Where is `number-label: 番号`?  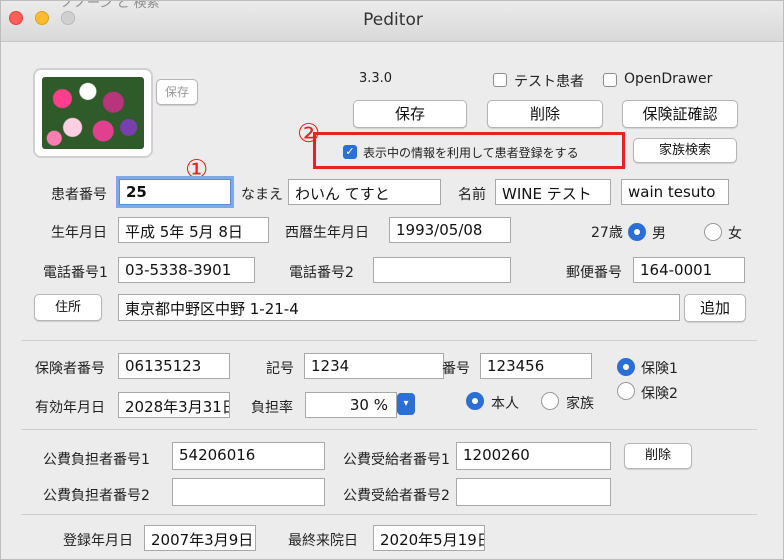 number-label: 番号 is located at coordinates (456, 369).